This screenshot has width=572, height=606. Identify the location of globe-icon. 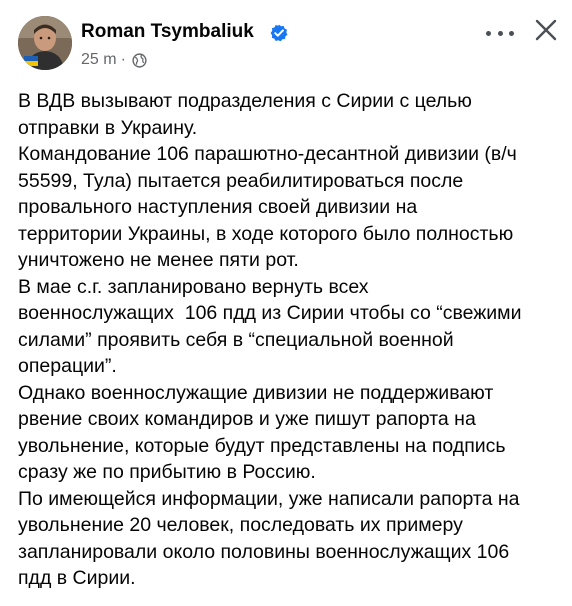
(139, 60).